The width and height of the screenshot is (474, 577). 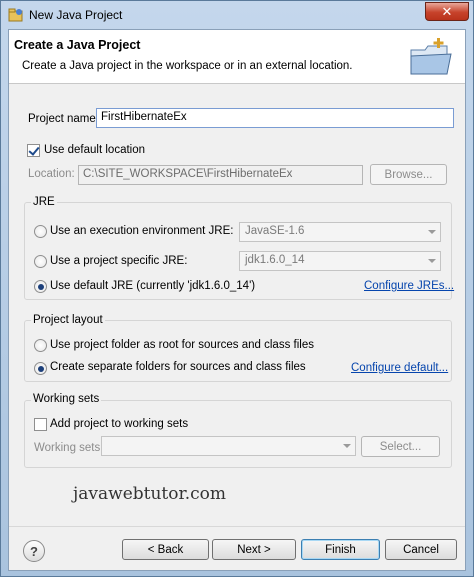 What do you see at coordinates (15, 15) in the screenshot?
I see `java-project-icon` at bounding box center [15, 15].